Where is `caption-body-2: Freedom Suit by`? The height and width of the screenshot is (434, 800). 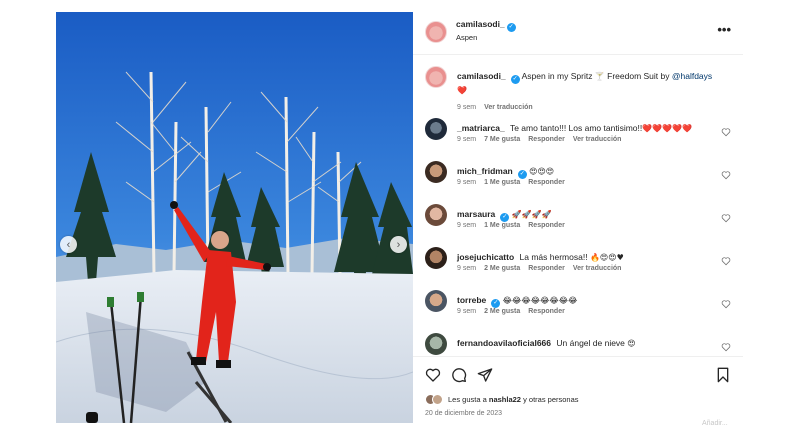
caption-body-2: Freedom Suit by is located at coordinates (638, 76).